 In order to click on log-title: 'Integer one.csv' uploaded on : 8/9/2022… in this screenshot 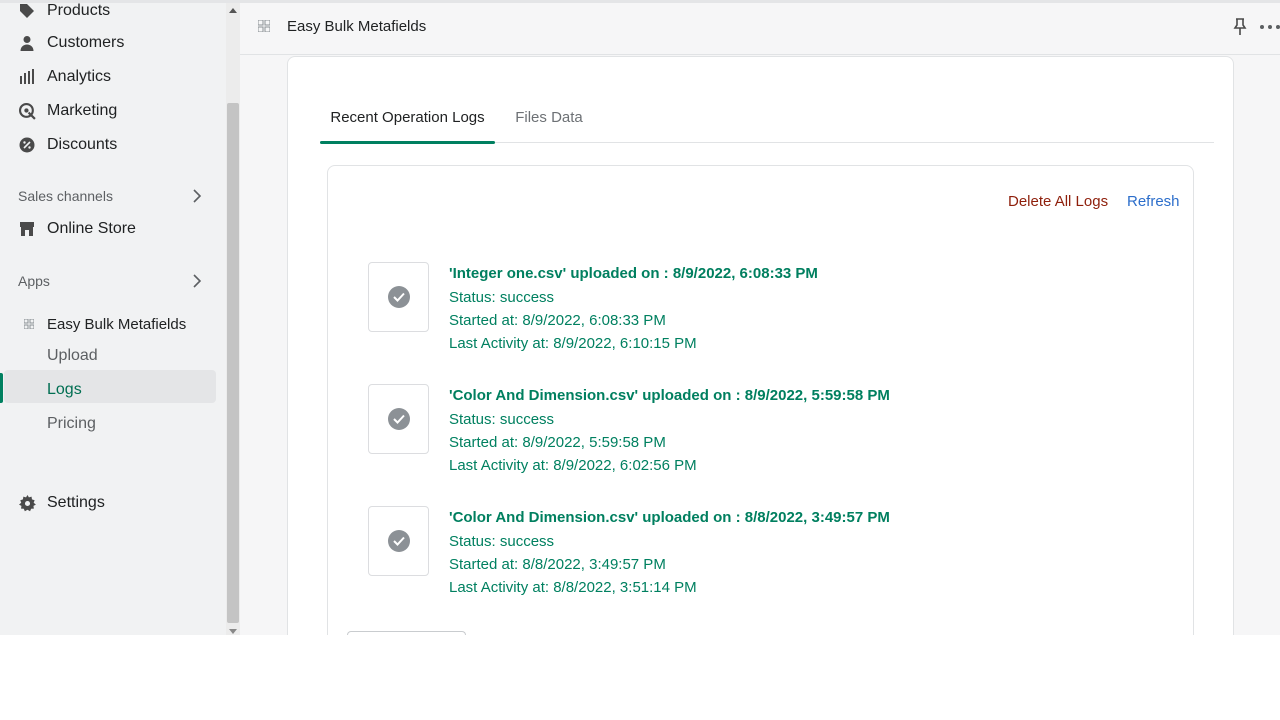, I will do `click(633, 273)`.